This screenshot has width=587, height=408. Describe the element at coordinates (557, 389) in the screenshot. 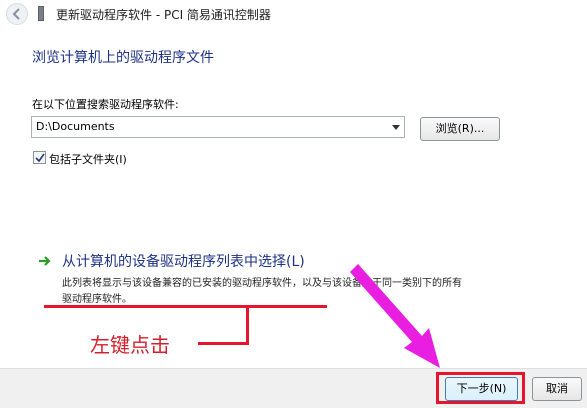

I see `cancel-button: 取消` at that location.